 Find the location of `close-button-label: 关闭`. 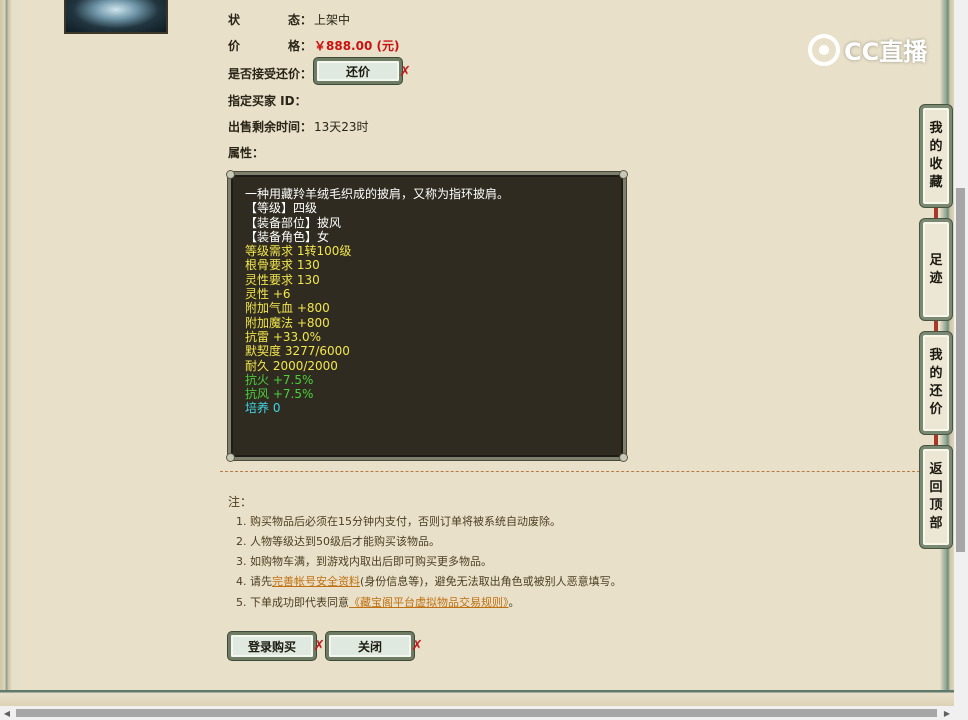

close-button-label: 关闭 is located at coordinates (369, 646).